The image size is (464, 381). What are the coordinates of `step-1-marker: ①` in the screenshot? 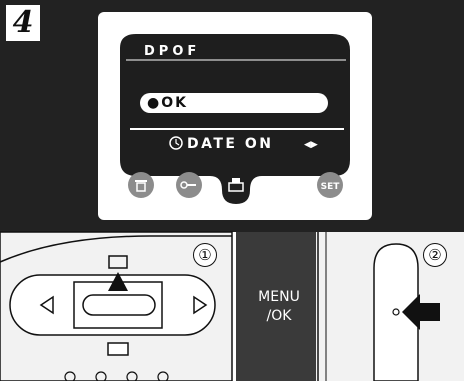 It's located at (205, 255).